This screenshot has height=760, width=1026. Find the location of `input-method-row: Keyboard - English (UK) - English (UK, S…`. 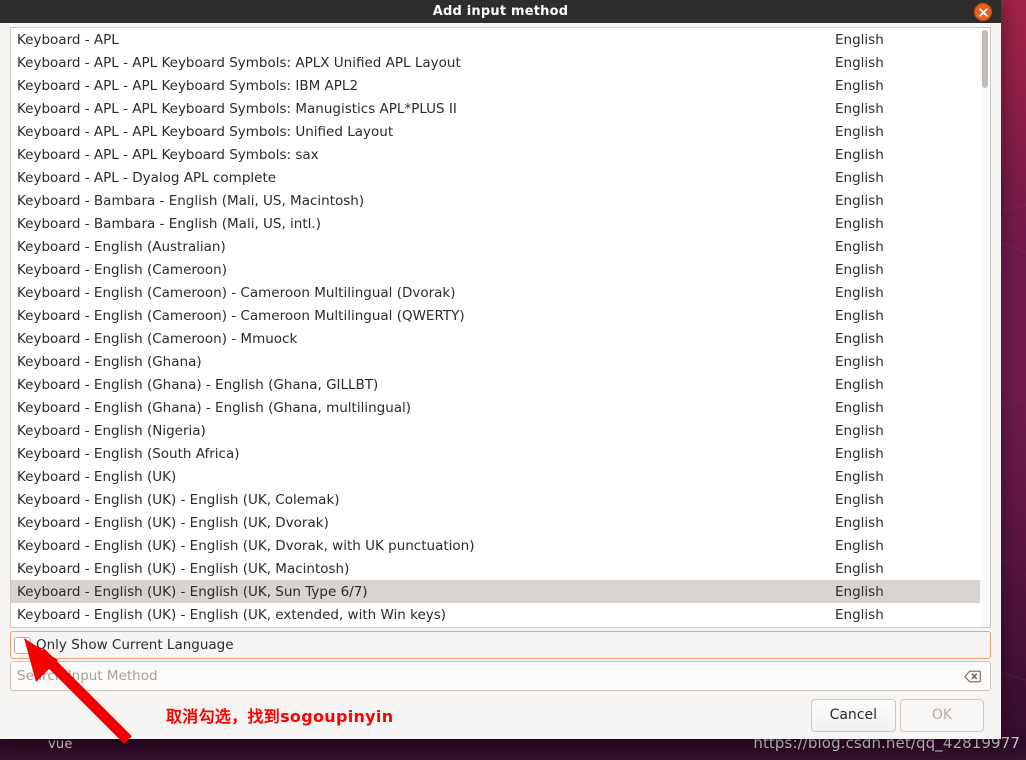

input-method-row: Keyboard - English (UK) - English (UK, S… is located at coordinates (500, 591).